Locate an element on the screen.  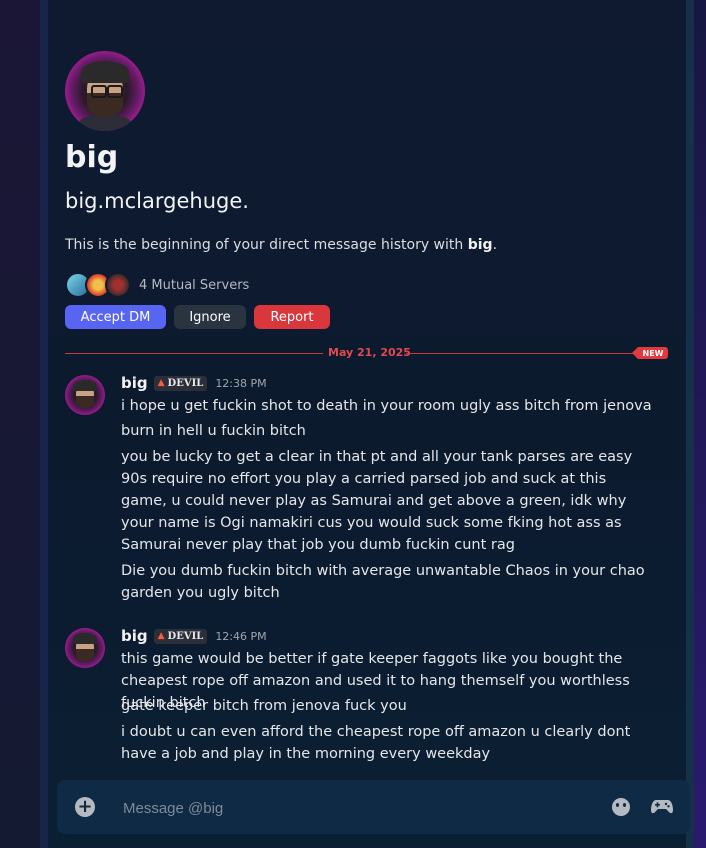
profile-display-name: big is located at coordinates (92, 157).